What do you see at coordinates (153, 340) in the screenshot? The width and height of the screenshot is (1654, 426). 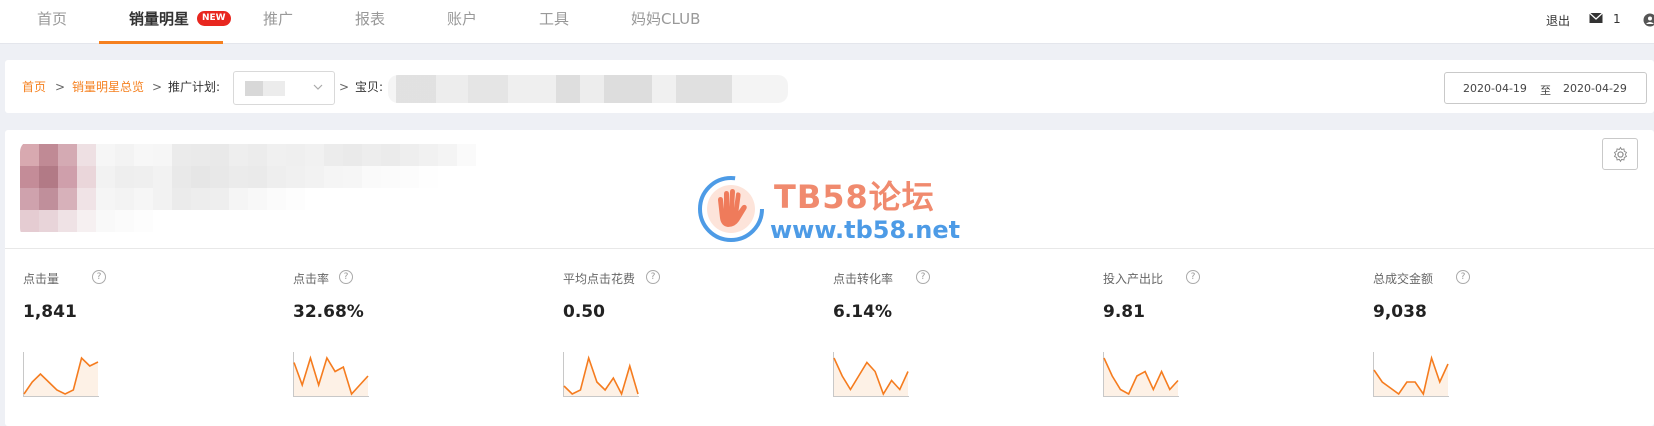 I see `metric-card: 点击量? 1,841` at bounding box center [153, 340].